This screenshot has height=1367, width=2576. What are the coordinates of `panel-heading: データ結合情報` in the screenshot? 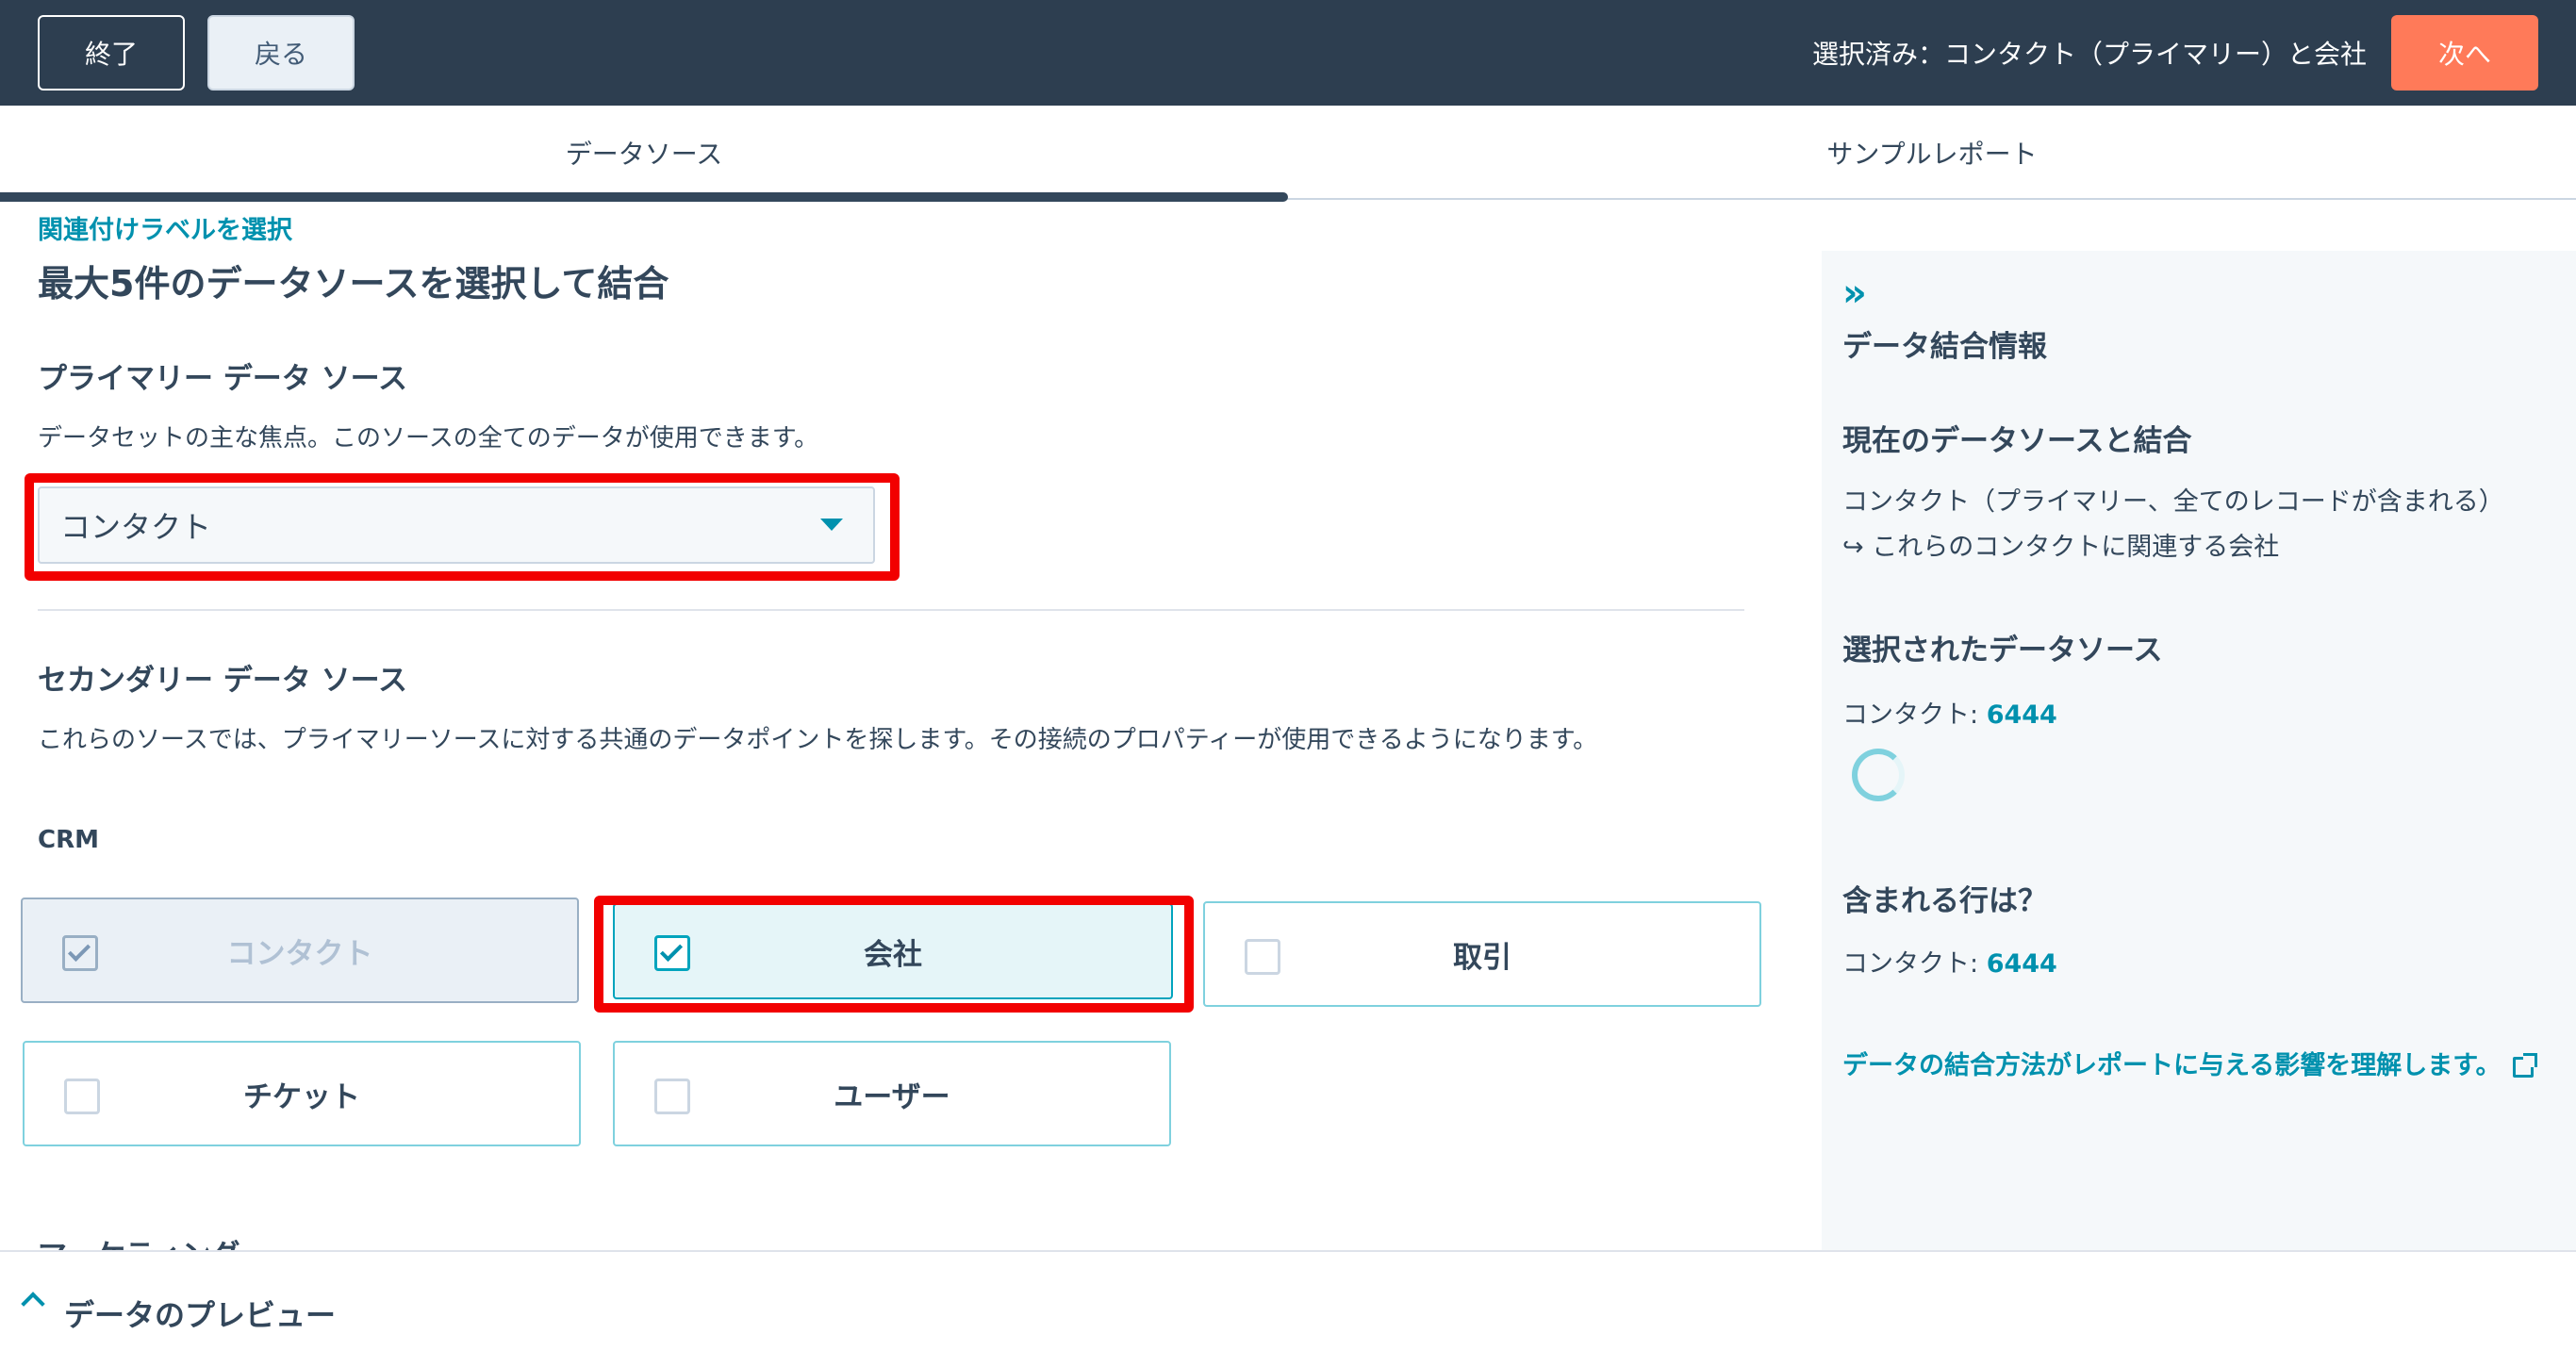 It's located at (1944, 347).